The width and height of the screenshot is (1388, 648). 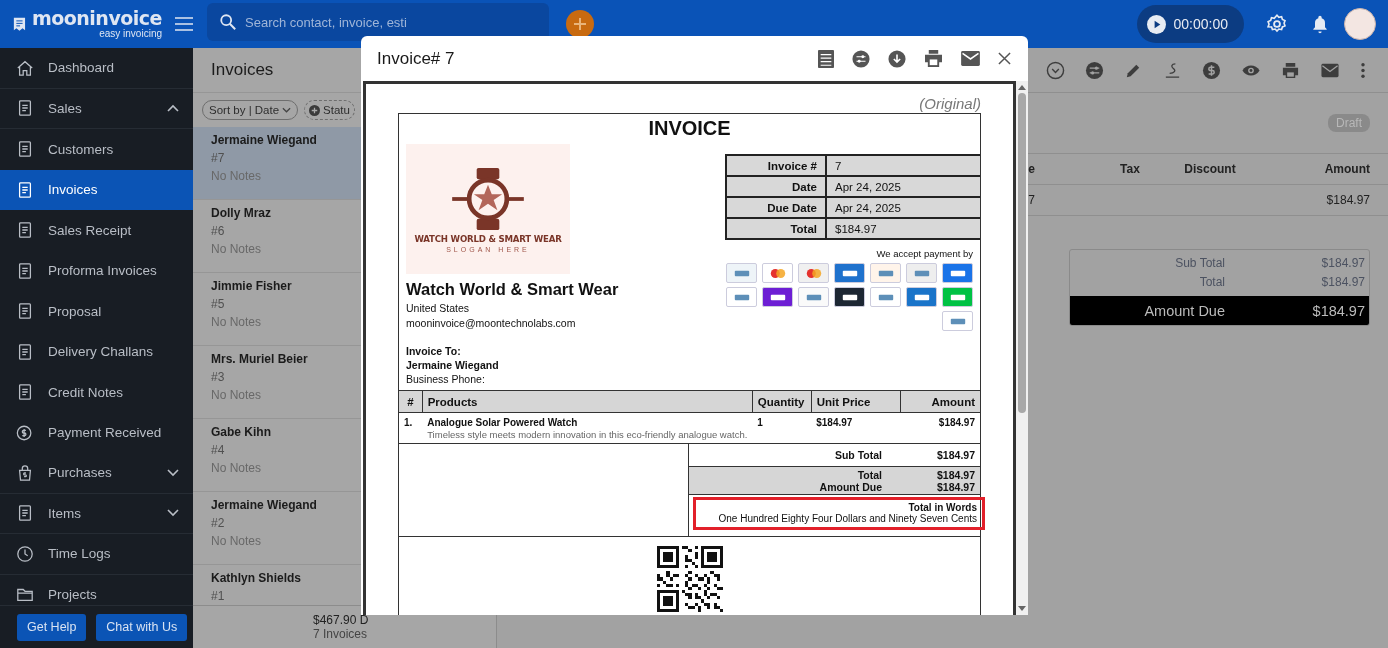 I want to click on invoice-number: #6, so click(x=218, y=231).